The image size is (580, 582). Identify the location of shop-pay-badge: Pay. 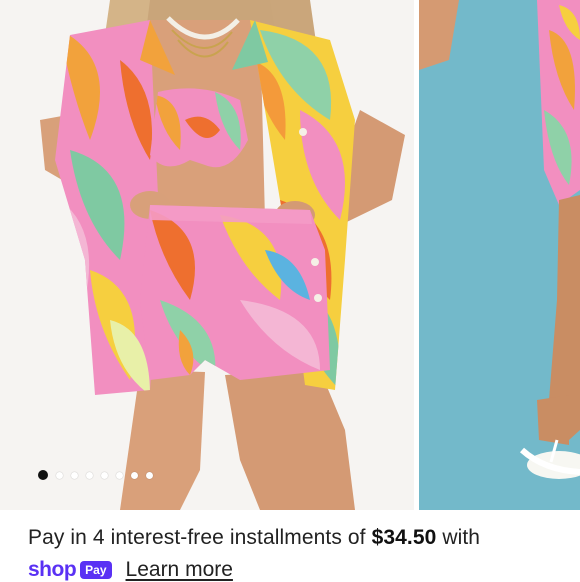
(96, 570).